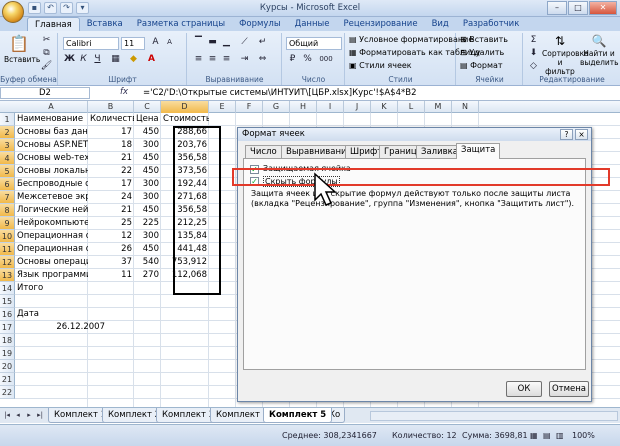  I want to click on cell-c2: 450, so click(147, 132).